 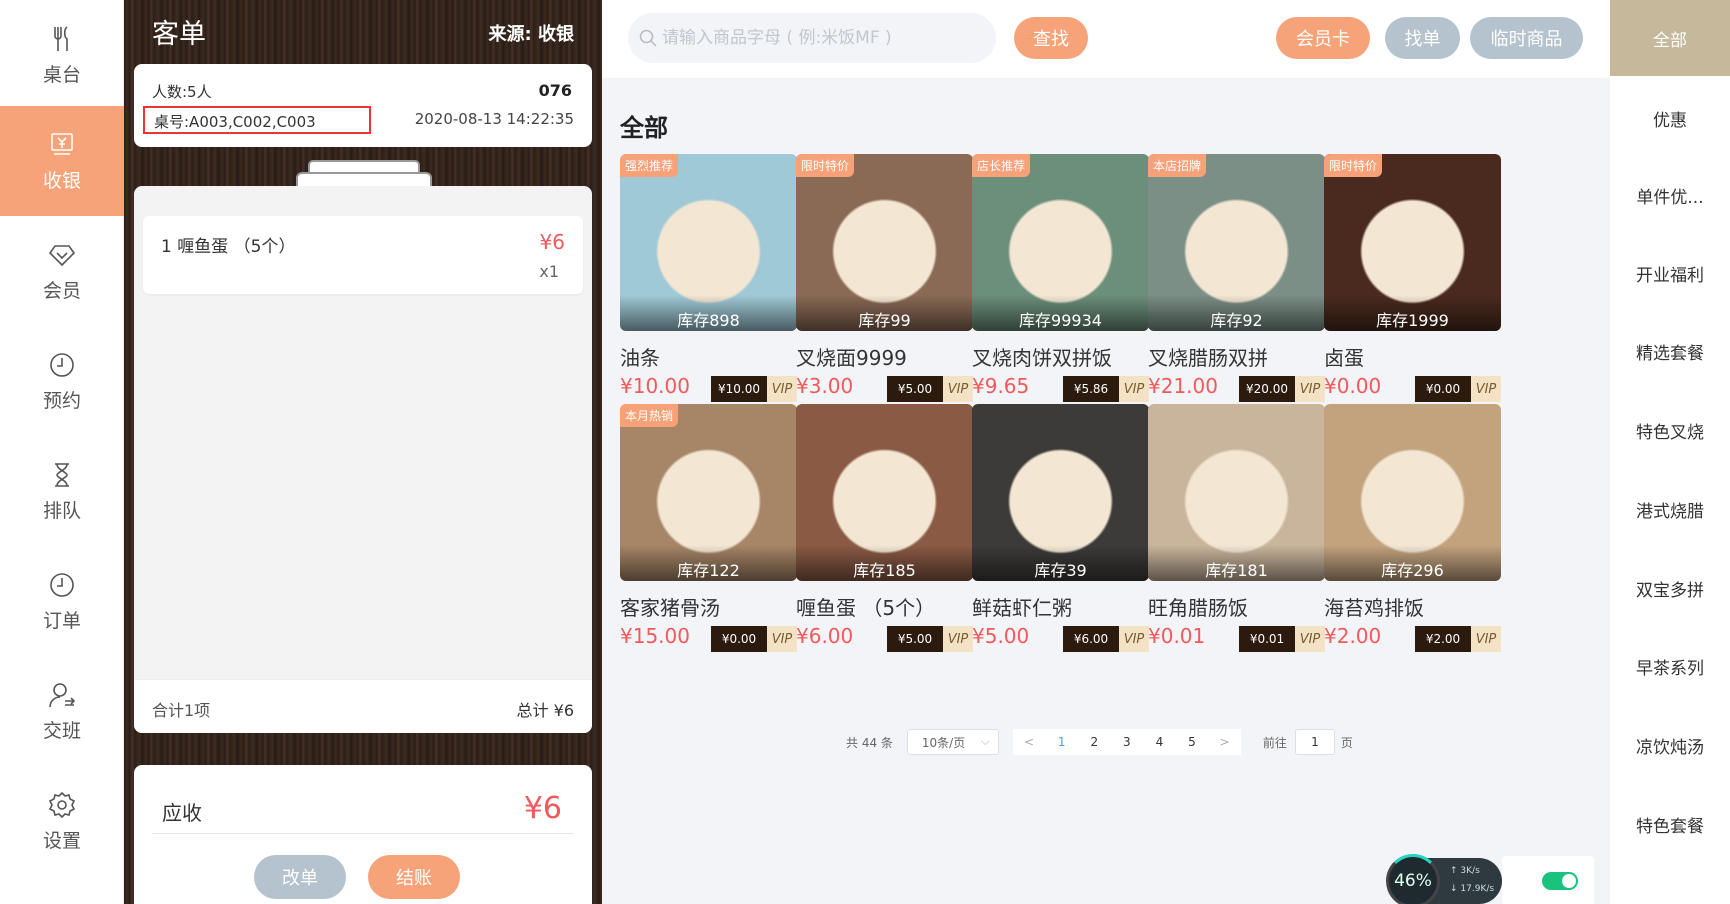 I want to click on search-box, so click(x=812, y=38).